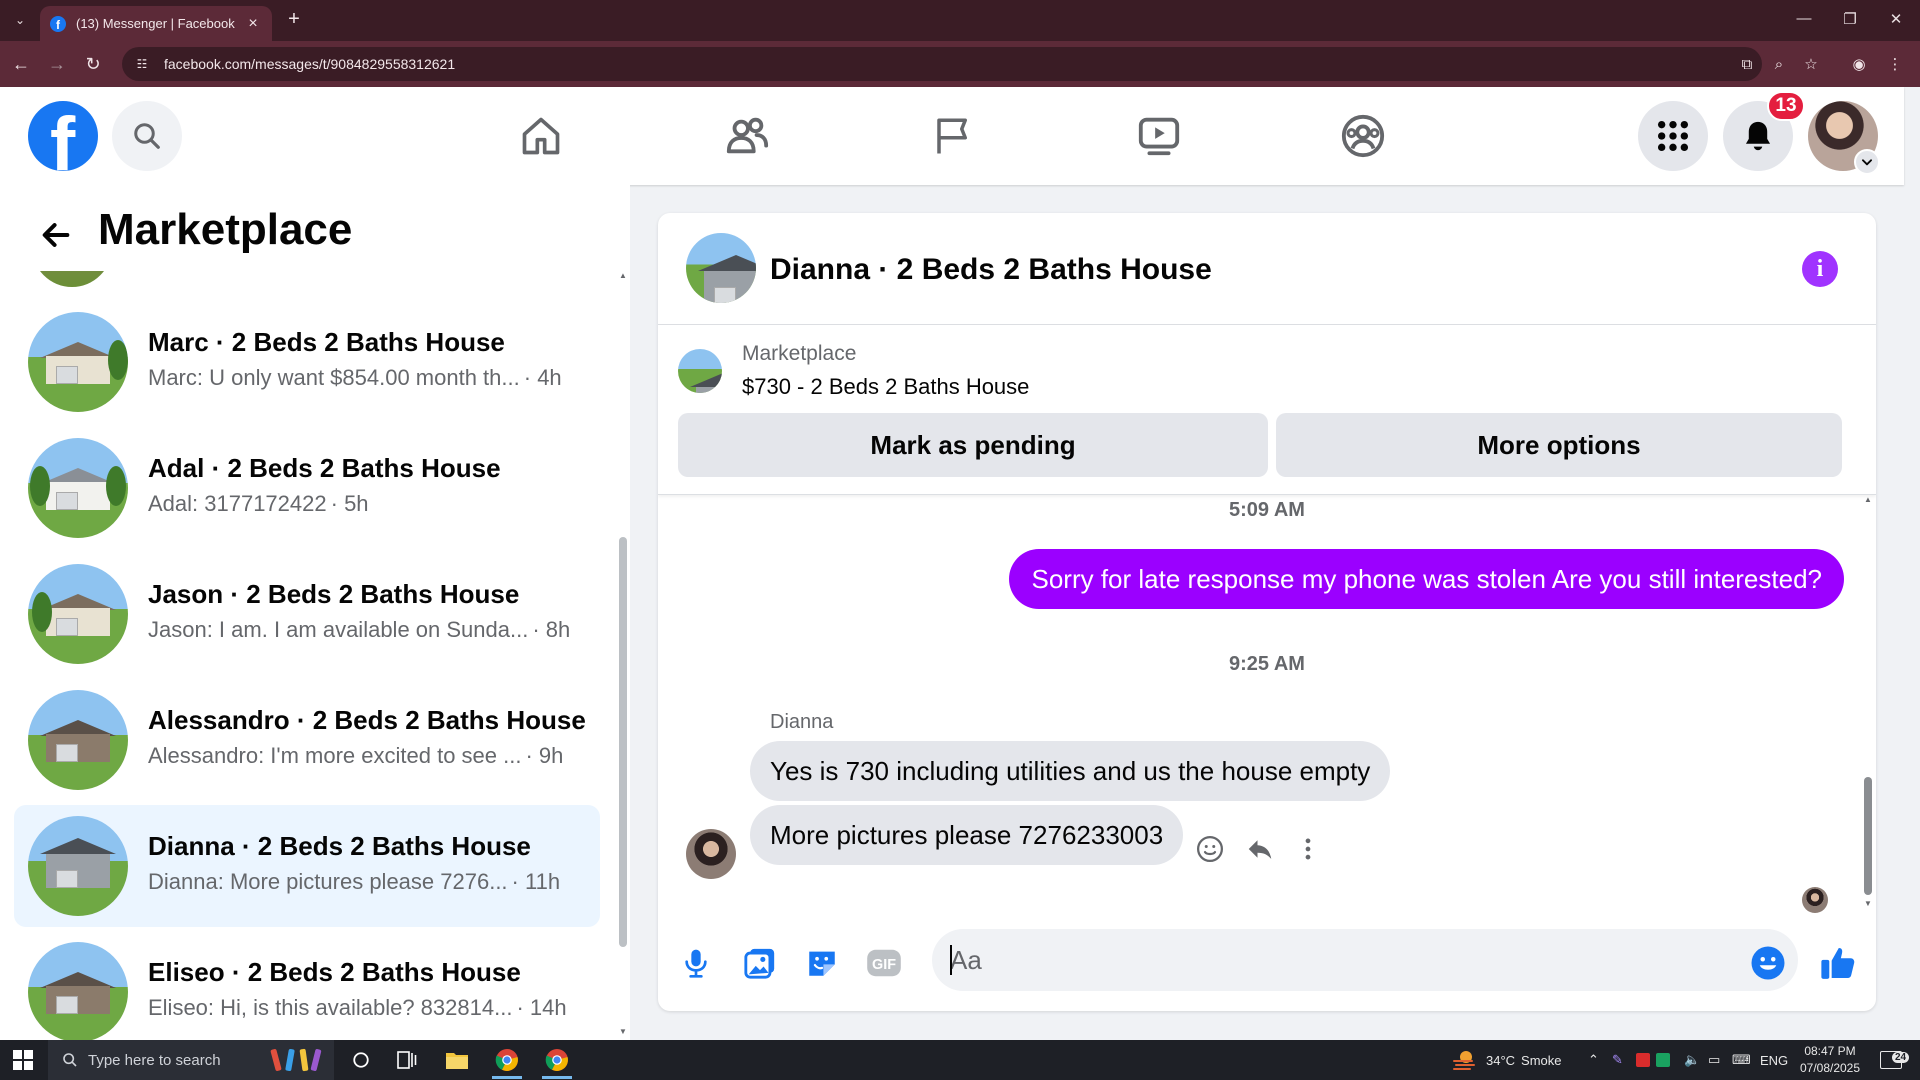  I want to click on taskbar-clock: 08:47 PM 07/08/2025, so click(1830, 1060).